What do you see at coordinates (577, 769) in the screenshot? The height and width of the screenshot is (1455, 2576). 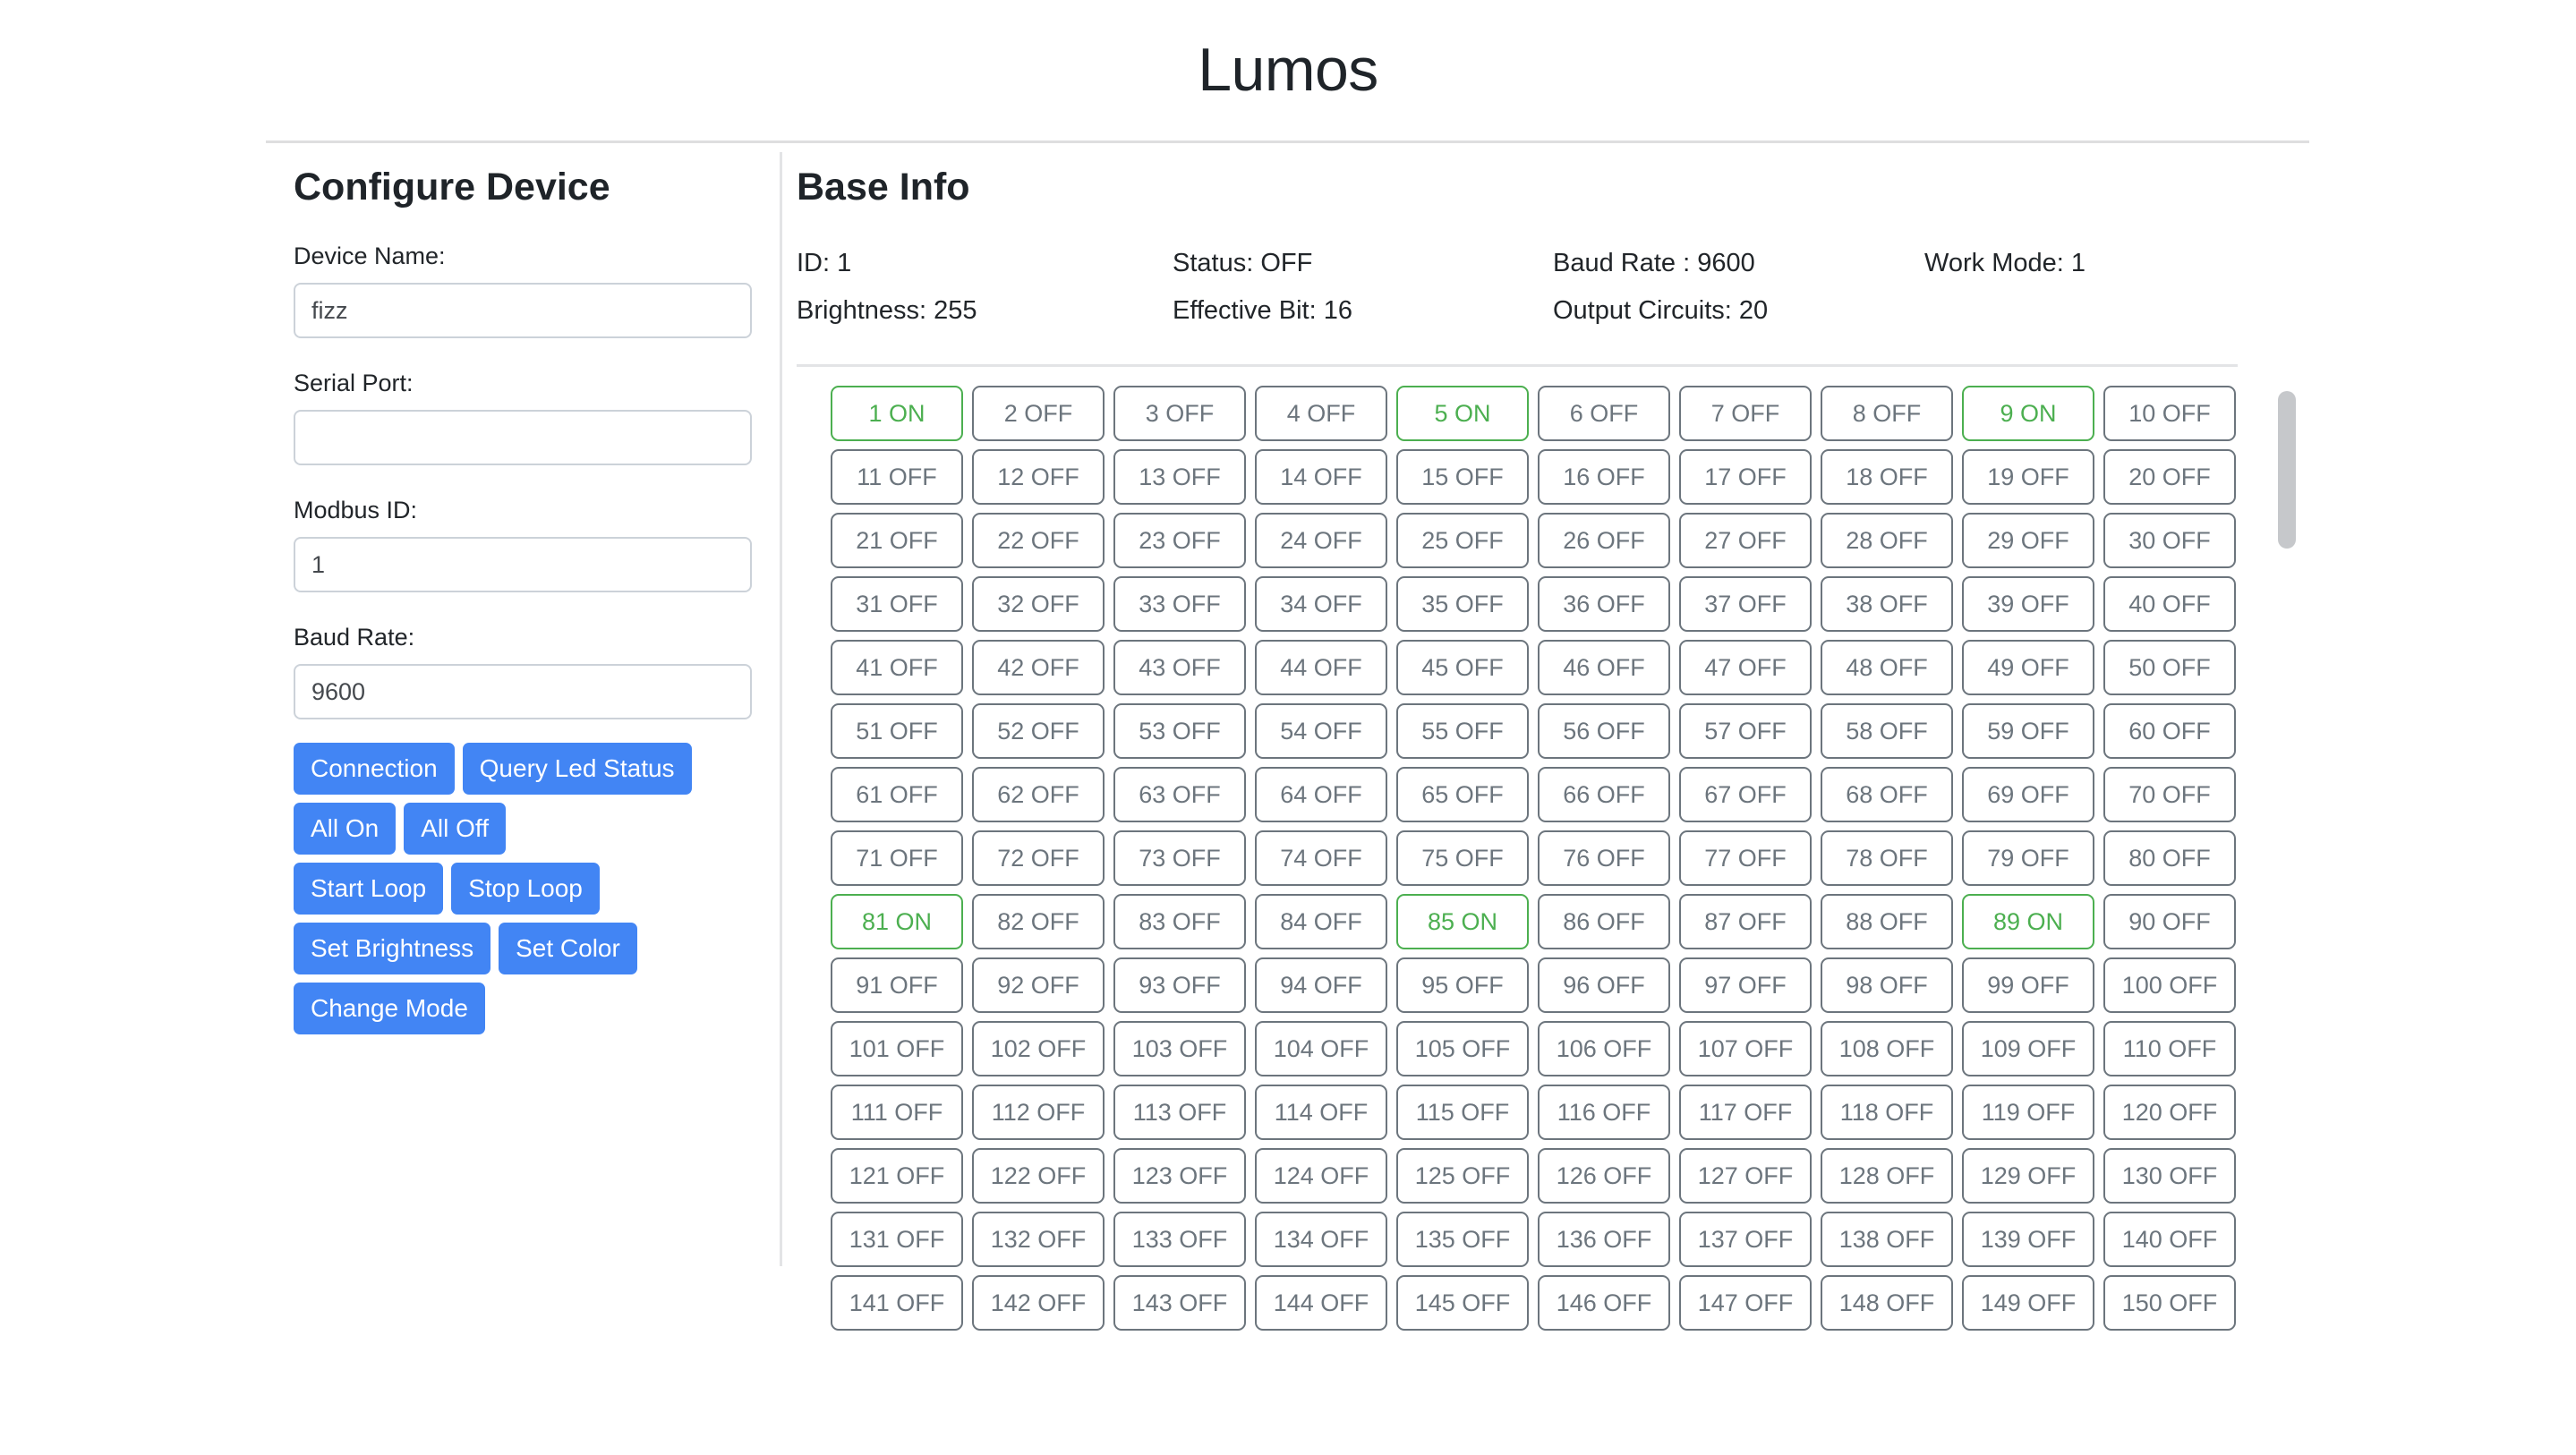 I see `query-led-status-button: Query Led Status` at bounding box center [577, 769].